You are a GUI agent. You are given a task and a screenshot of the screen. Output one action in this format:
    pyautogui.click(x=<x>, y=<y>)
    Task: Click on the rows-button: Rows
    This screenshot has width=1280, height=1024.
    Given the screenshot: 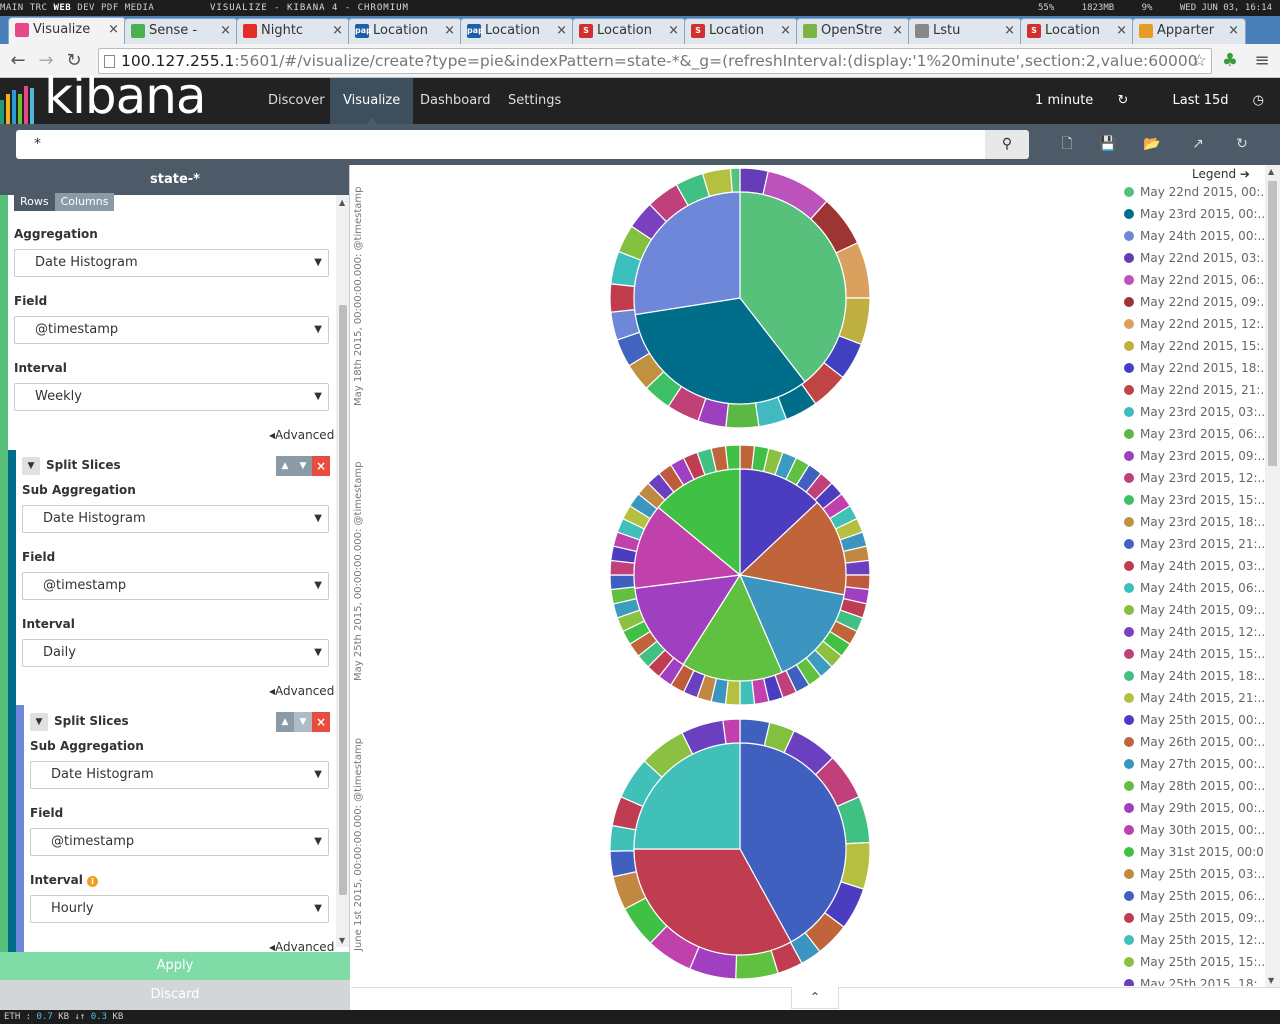 What is the action you would take?
    pyautogui.click(x=34, y=202)
    